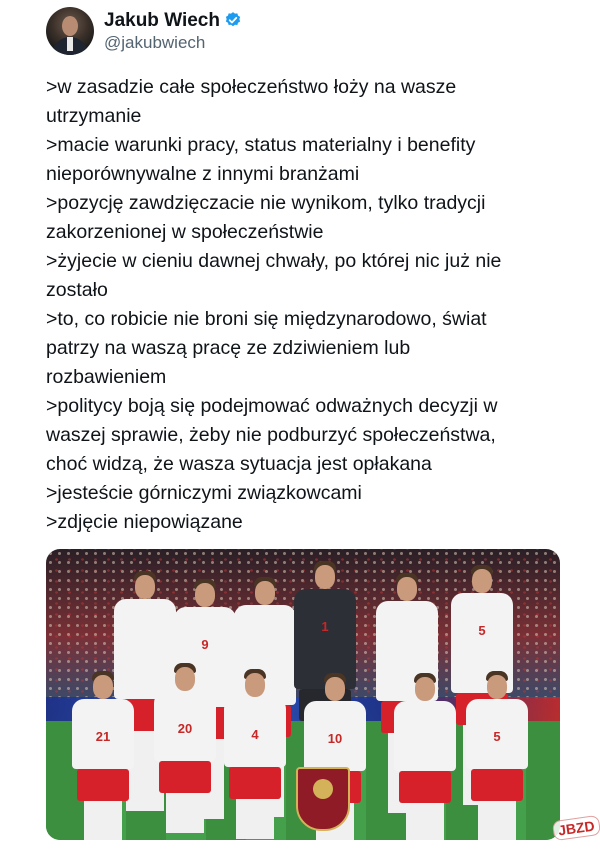 This screenshot has width=600, height=853. What do you see at coordinates (323, 799) in the screenshot?
I see `federation-pennant` at bounding box center [323, 799].